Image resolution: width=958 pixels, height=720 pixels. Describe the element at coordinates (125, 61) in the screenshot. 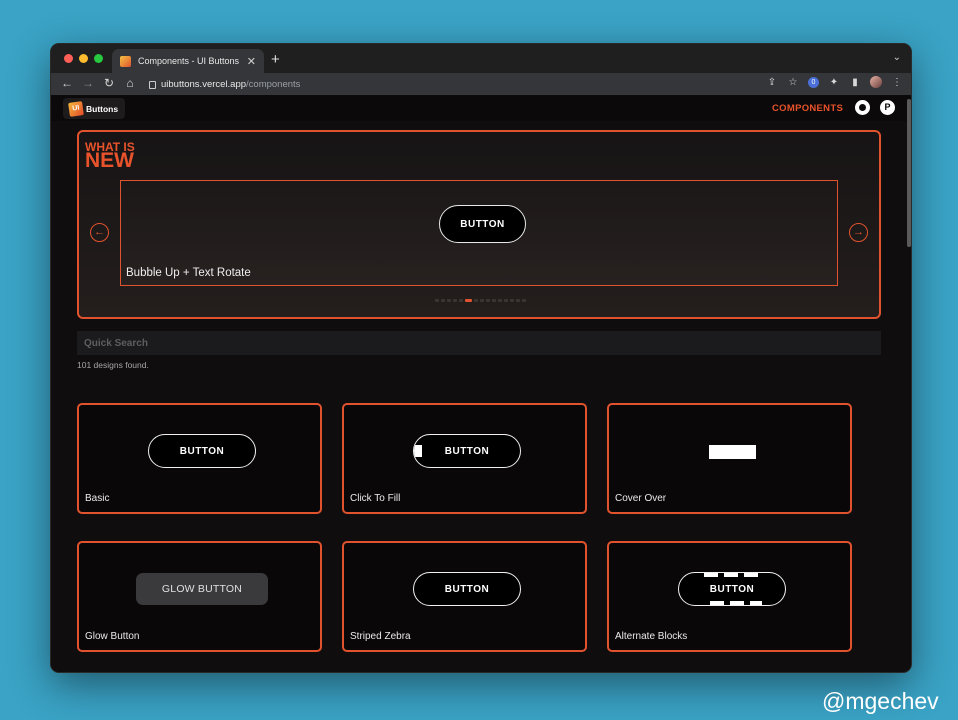

I see `favicon-icon` at that location.